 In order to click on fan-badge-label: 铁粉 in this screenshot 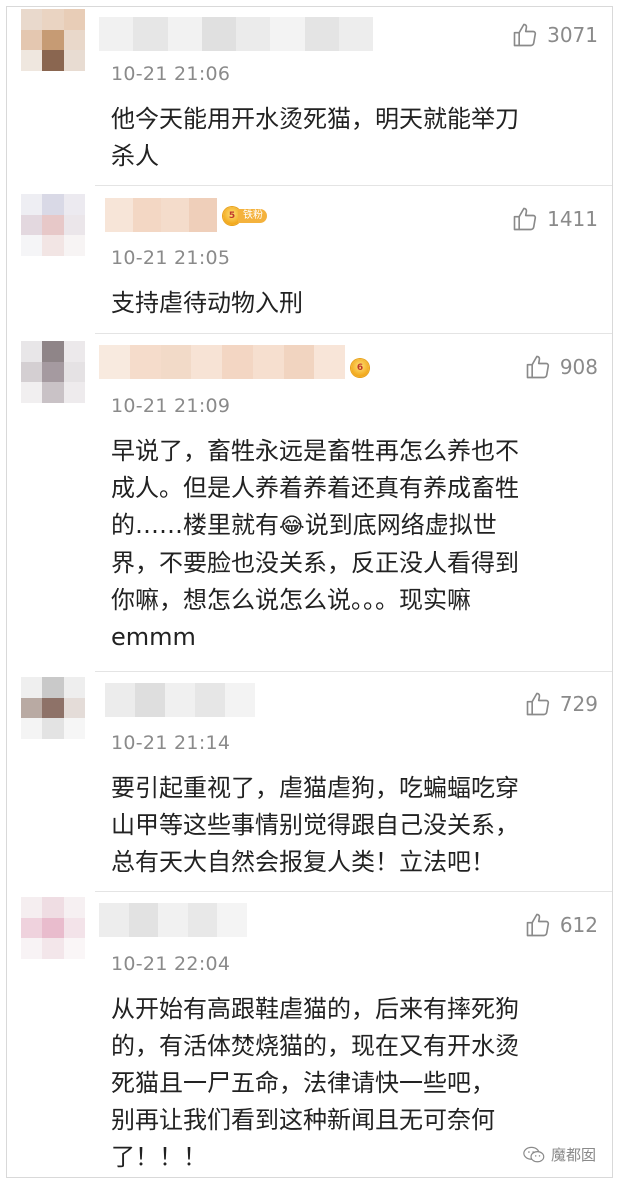, I will do `click(252, 216)`.